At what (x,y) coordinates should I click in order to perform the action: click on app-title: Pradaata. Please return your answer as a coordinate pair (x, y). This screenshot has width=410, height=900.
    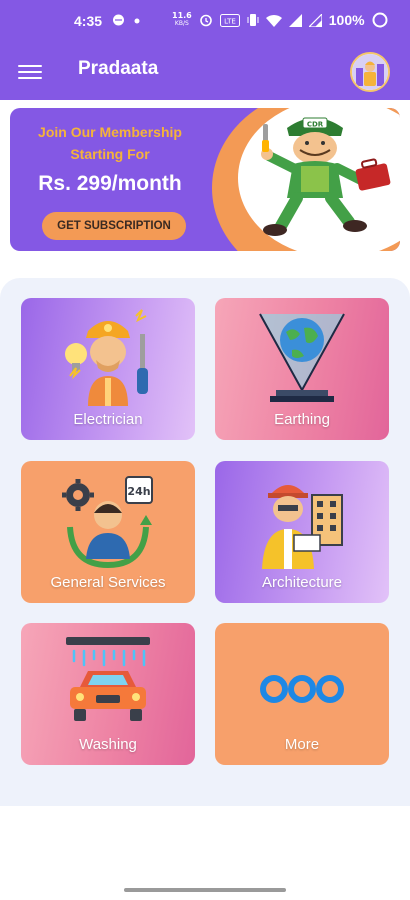
    Looking at the image, I should click on (118, 68).